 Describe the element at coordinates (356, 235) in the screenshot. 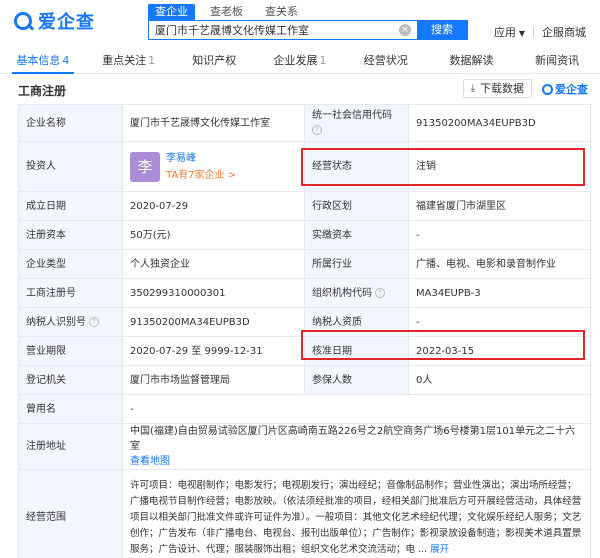

I see `paid-capital-label: 实缴资本` at that location.